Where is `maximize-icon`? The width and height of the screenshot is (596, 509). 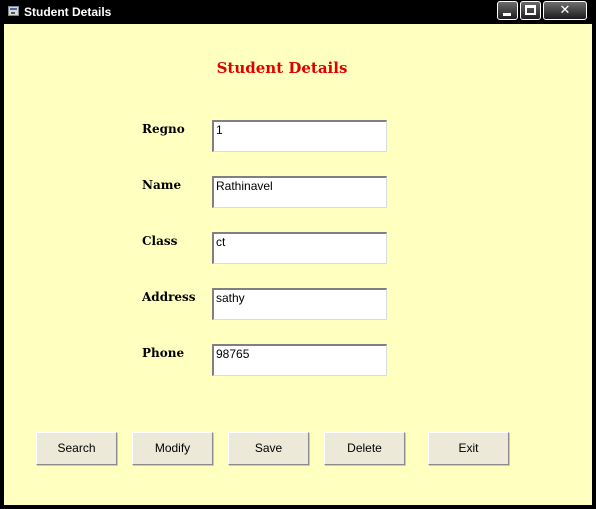
maximize-icon is located at coordinates (530, 10).